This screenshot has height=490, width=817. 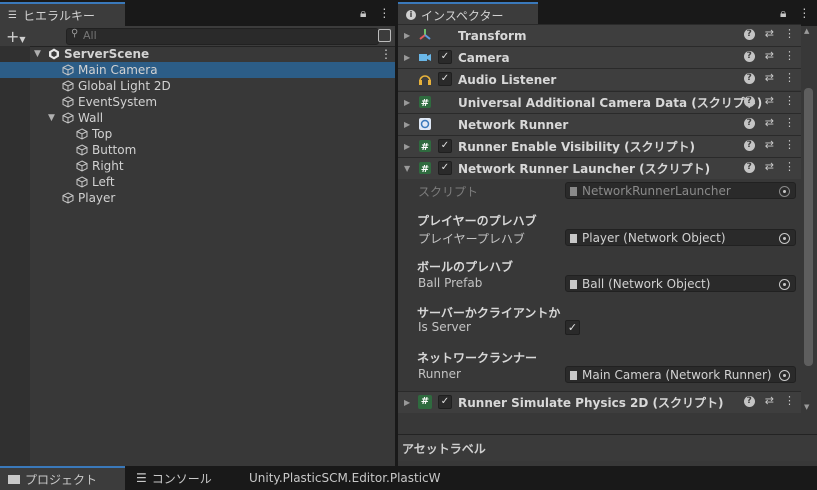 I want to click on component-header: ▶ # ✓ Runner Enable Visibility (スクリプト)? ⇄ ⋮, so click(x=599, y=146).